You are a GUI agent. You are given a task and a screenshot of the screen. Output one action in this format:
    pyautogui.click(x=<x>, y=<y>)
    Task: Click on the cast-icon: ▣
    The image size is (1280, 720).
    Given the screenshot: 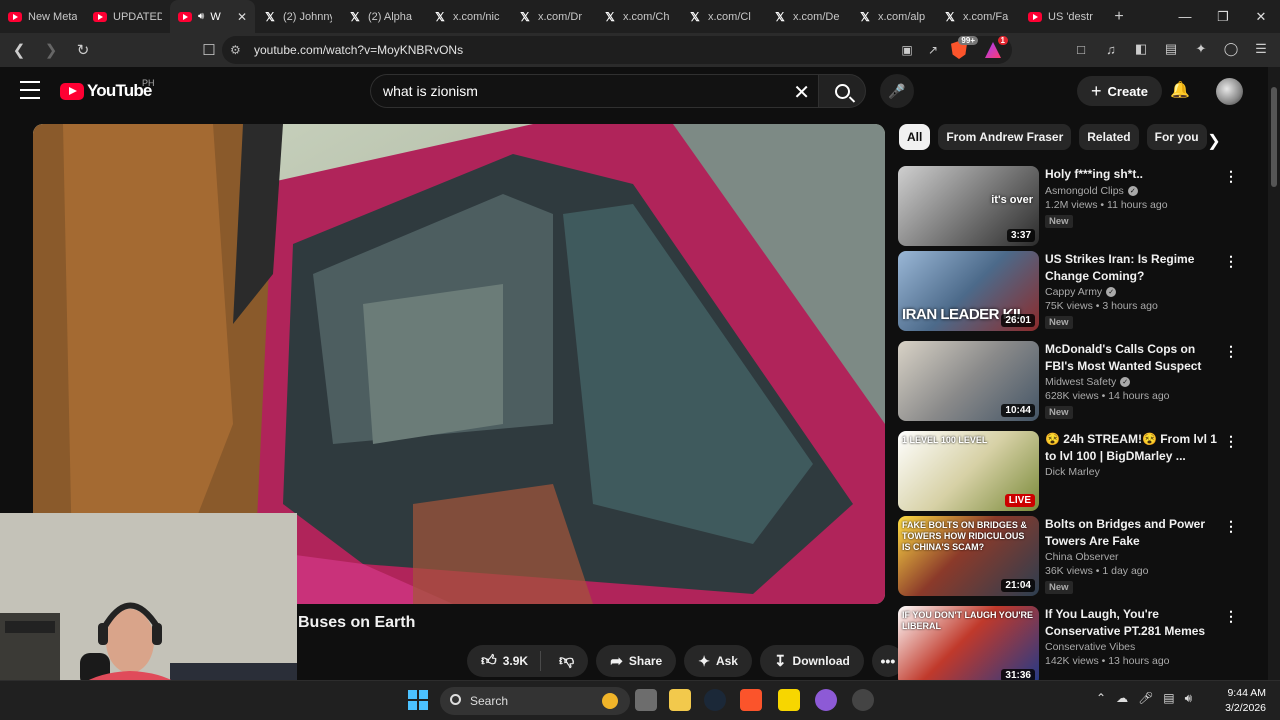 What is the action you would take?
    pyautogui.click(x=907, y=50)
    